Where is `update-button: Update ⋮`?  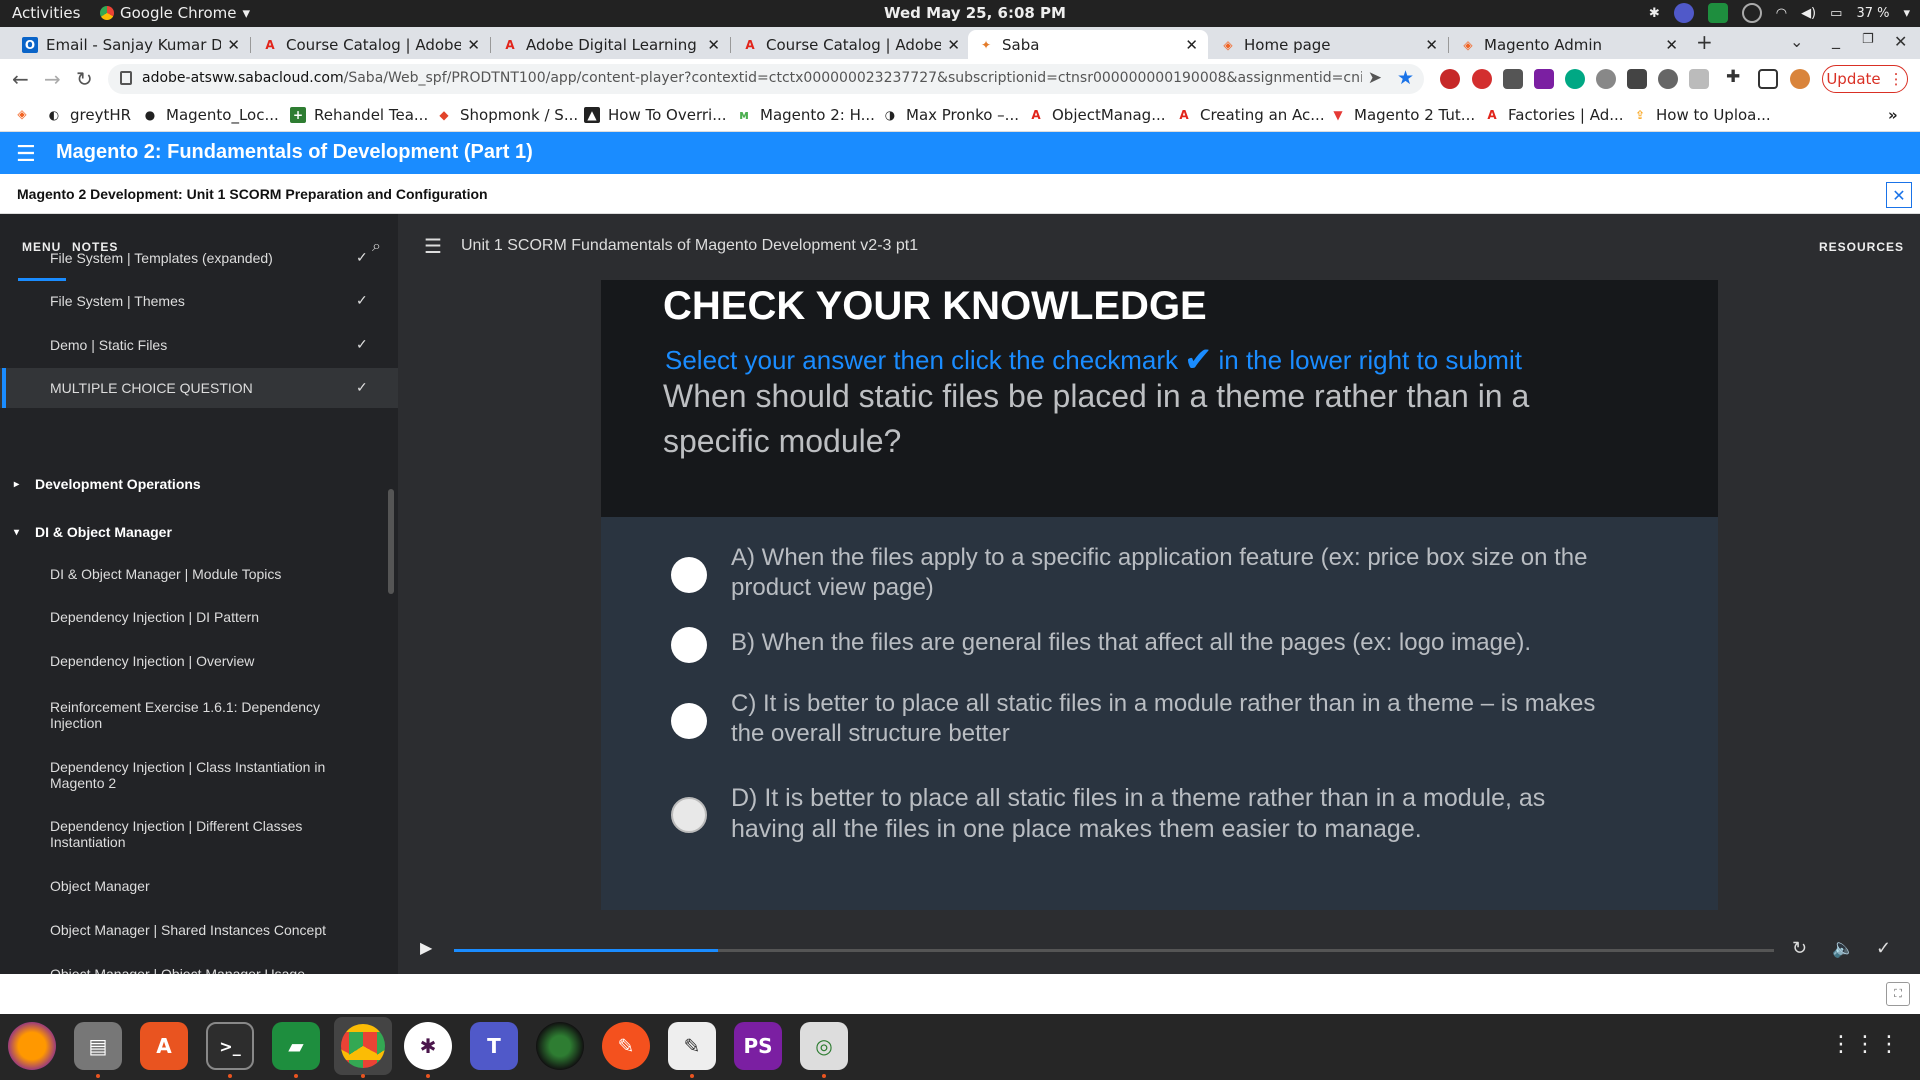 update-button: Update ⋮ is located at coordinates (1865, 79).